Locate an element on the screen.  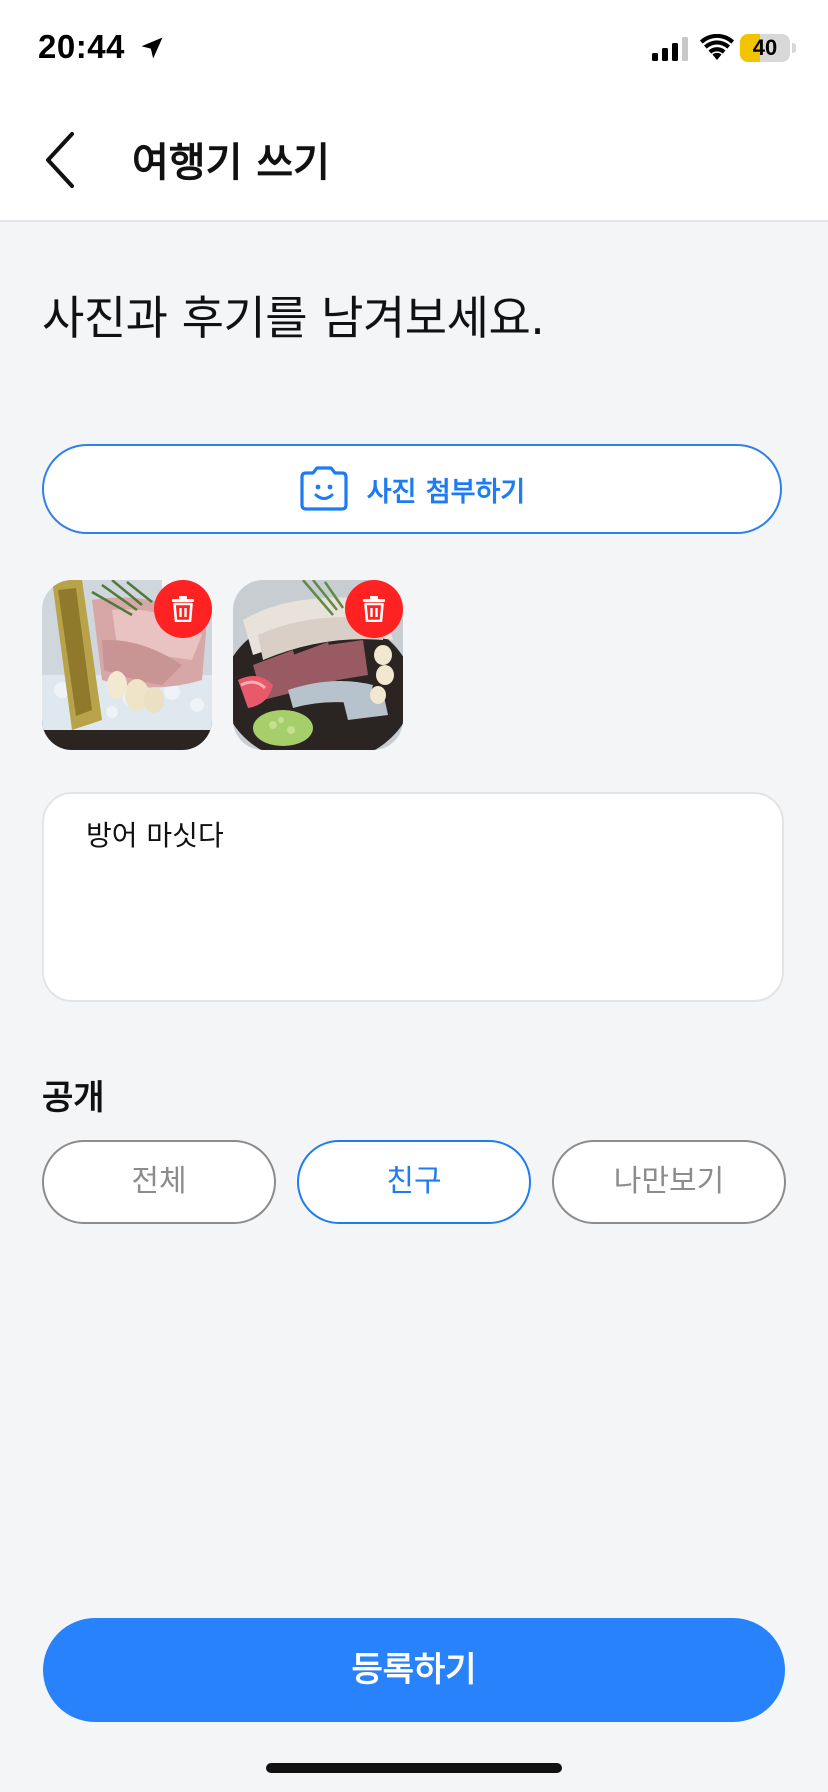
battery-level: 40 is located at coordinates (765, 47).